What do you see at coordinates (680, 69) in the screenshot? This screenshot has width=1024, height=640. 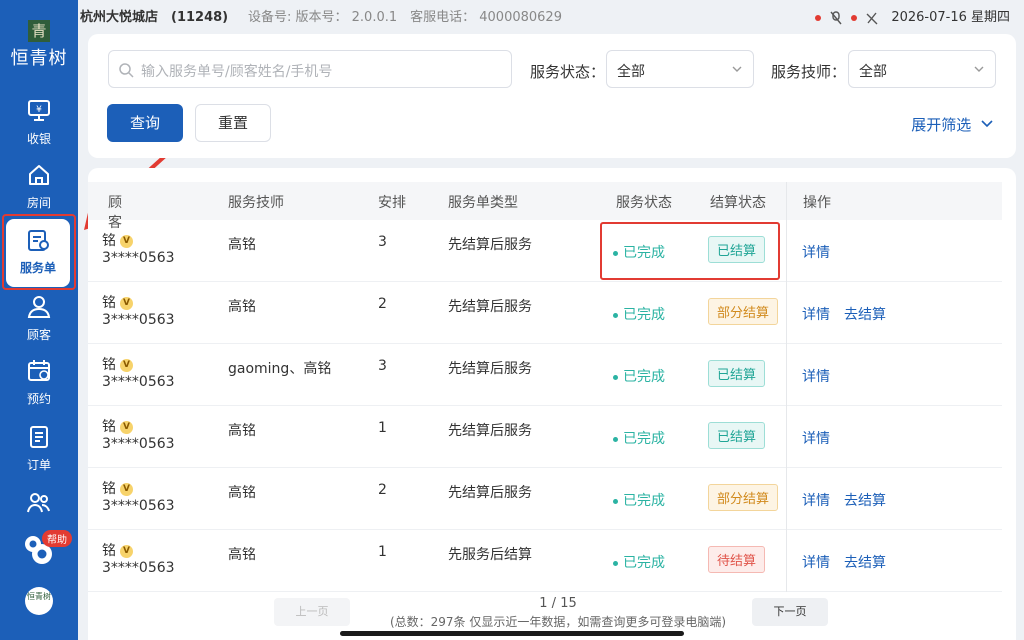 I see `service-status-select: 全部` at bounding box center [680, 69].